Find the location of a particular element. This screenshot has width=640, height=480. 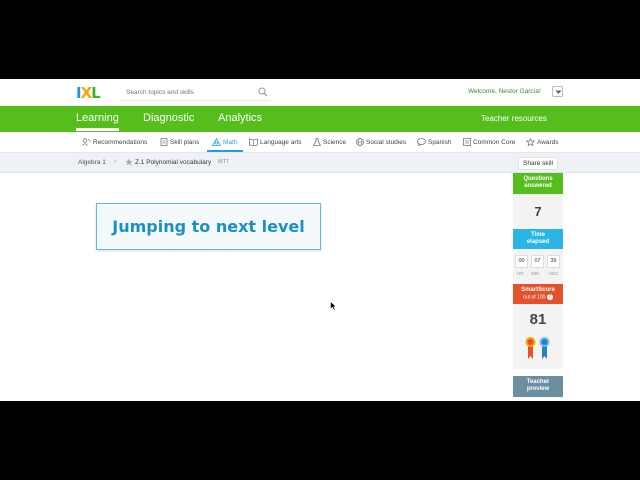

tab-diagnostic: Diagnostic is located at coordinates (168, 118).